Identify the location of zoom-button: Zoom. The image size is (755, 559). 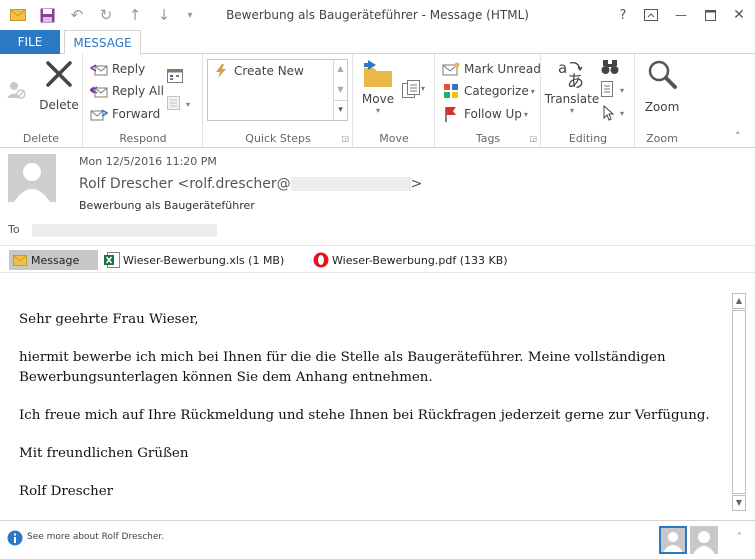
(662, 86).